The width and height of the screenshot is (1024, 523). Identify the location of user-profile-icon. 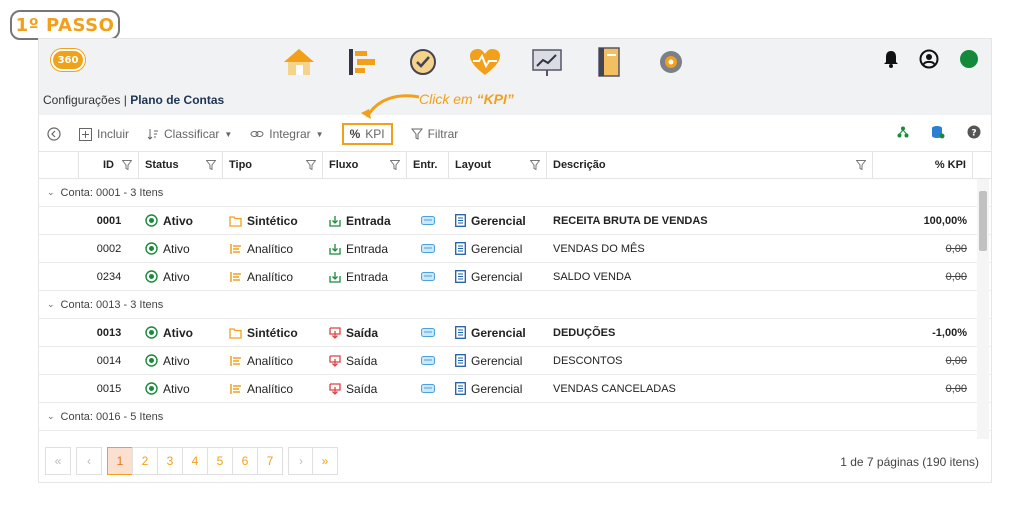
(929, 60).